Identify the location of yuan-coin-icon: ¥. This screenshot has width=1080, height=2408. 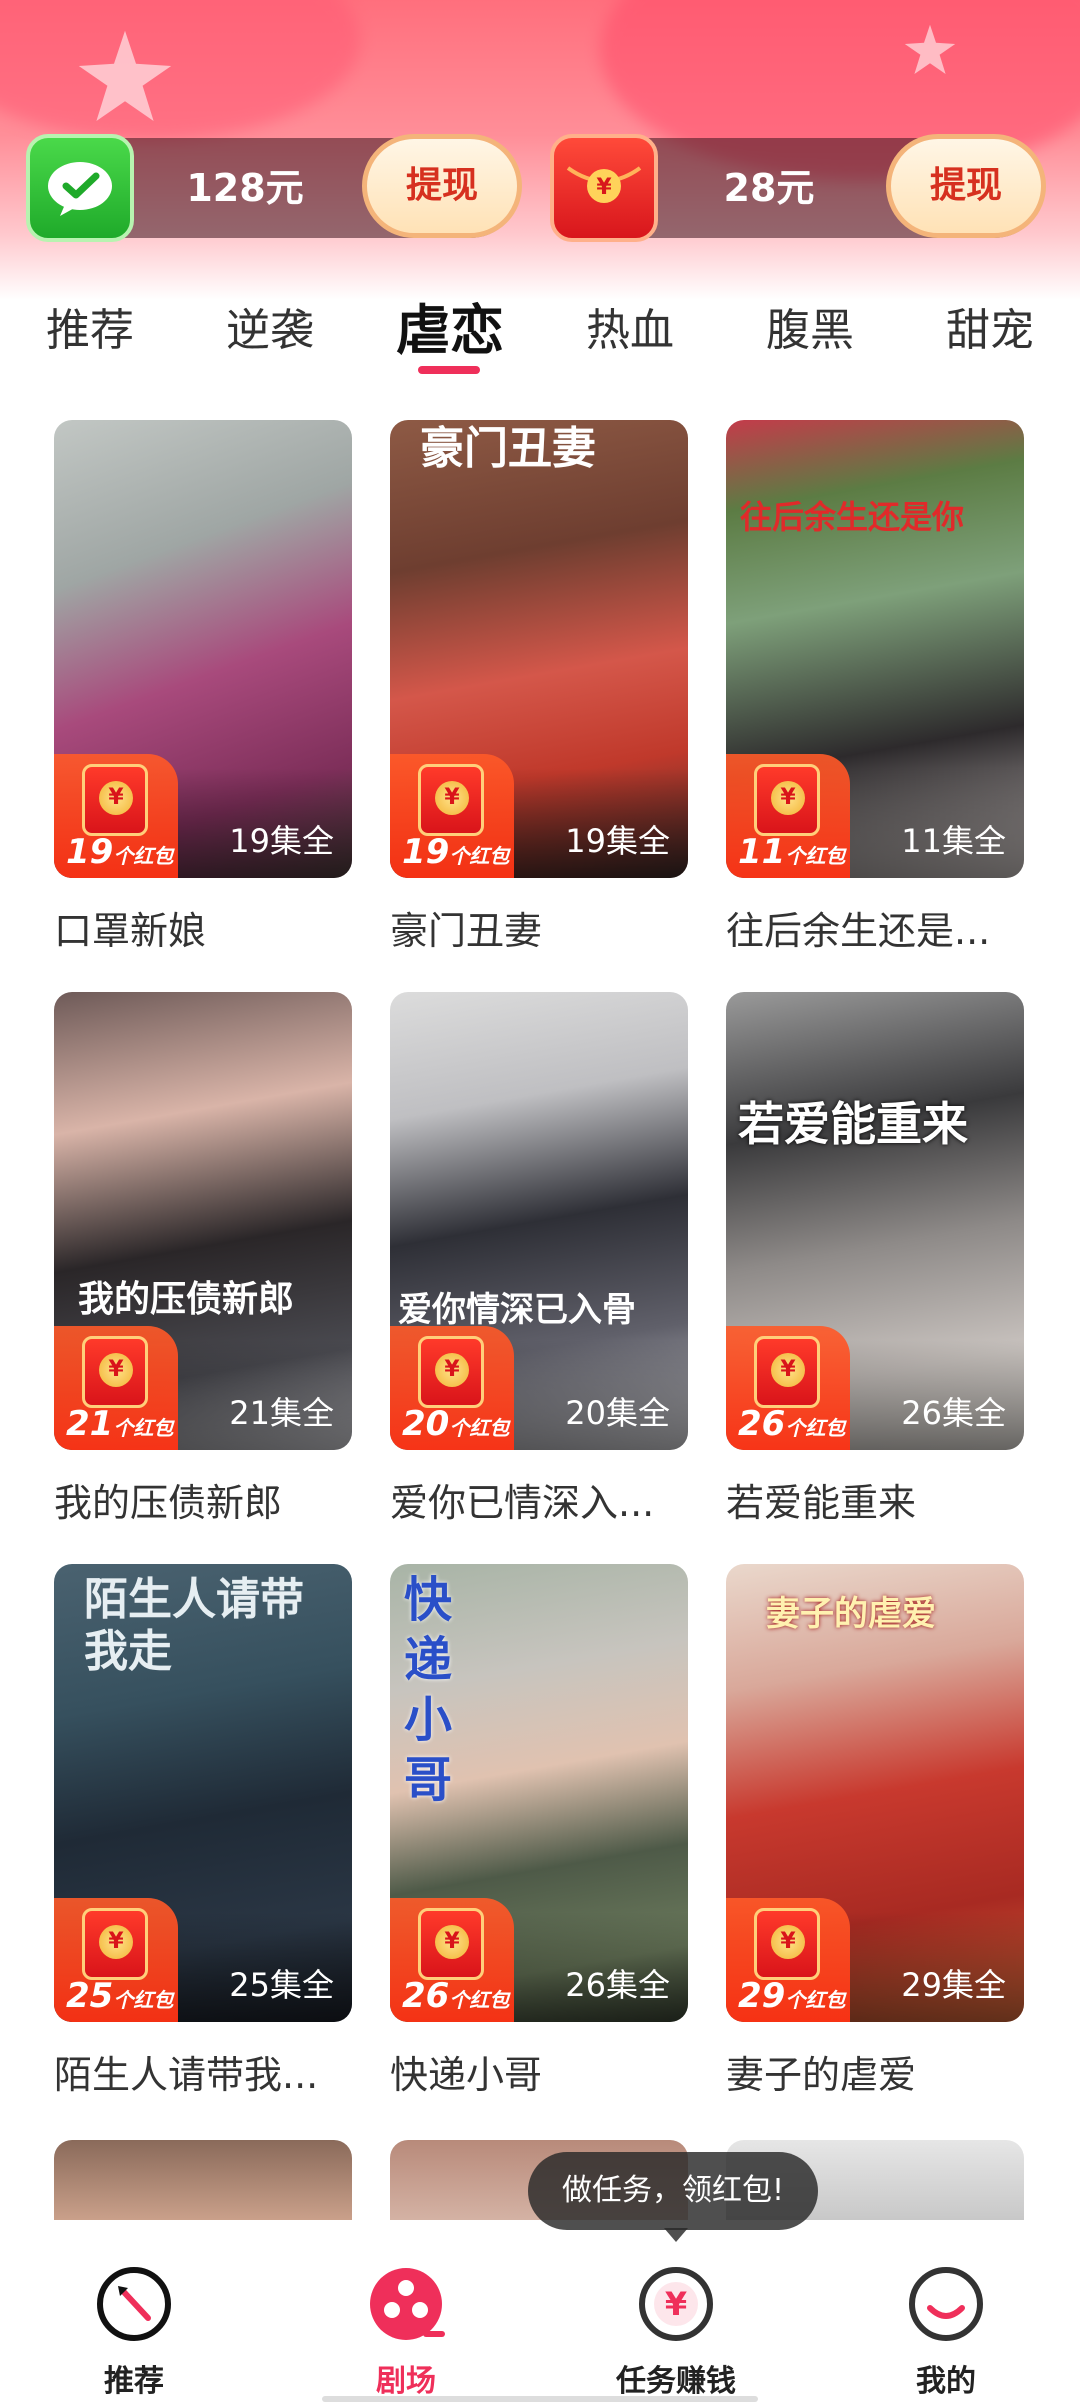
(676, 2304).